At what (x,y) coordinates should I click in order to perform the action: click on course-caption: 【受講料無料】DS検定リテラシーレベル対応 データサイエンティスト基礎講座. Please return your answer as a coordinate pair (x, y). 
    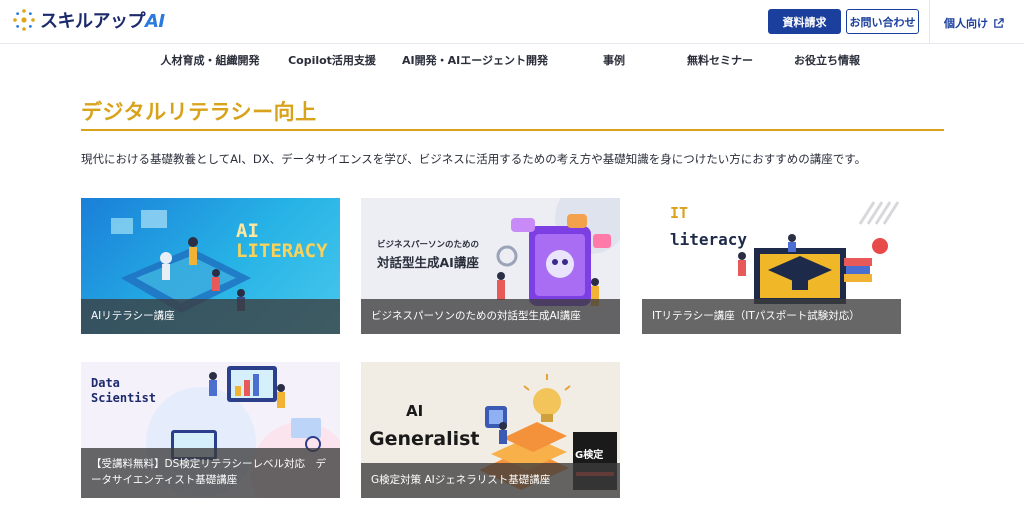
    Looking at the image, I should click on (210, 473).